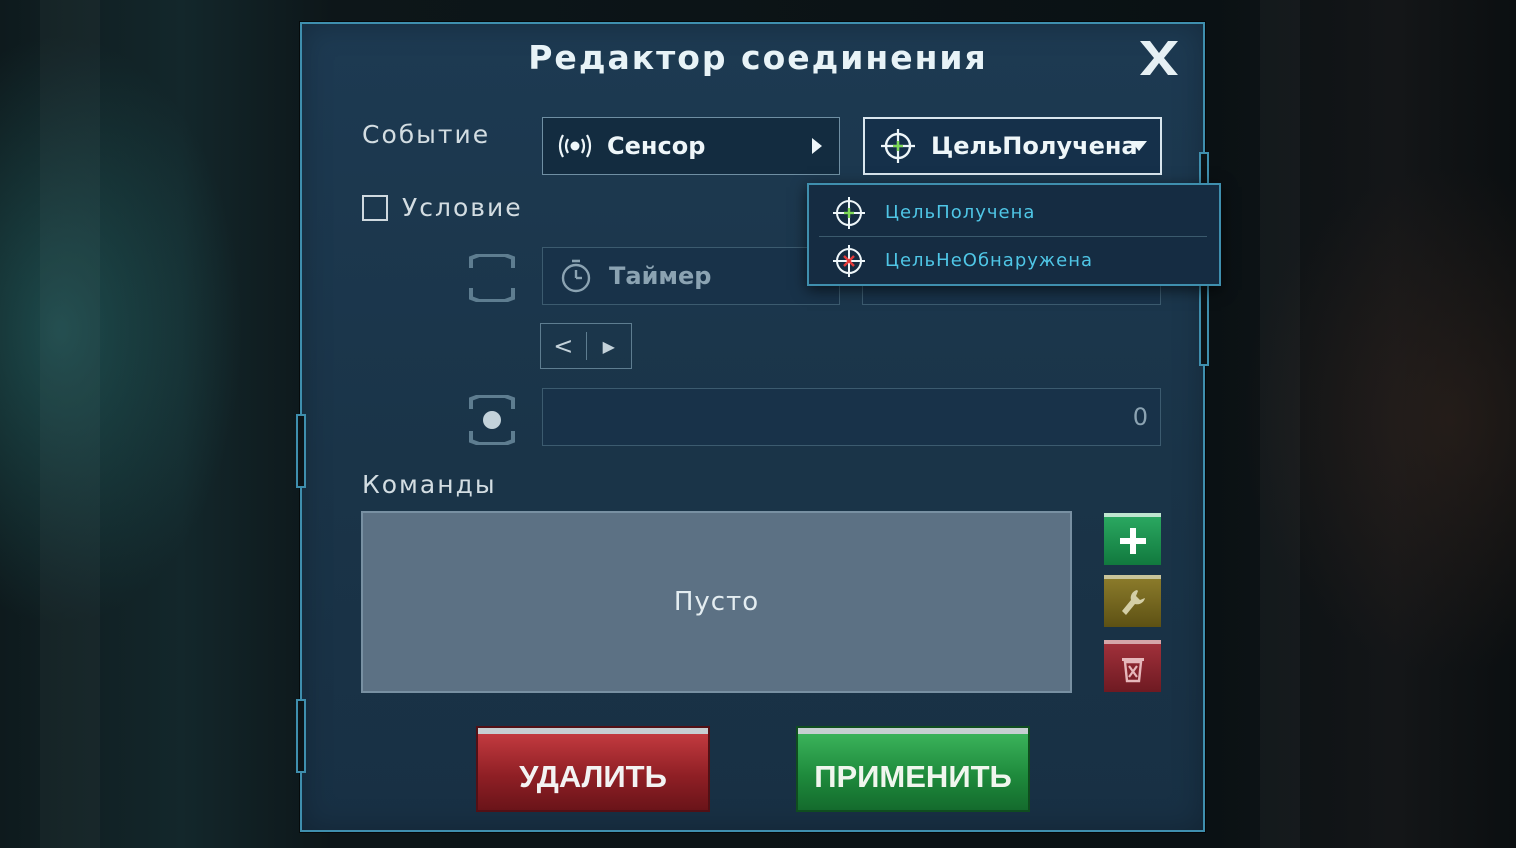 This screenshot has width=1516, height=848. What do you see at coordinates (575, 146) in the screenshot?
I see `sensor-icon` at bounding box center [575, 146].